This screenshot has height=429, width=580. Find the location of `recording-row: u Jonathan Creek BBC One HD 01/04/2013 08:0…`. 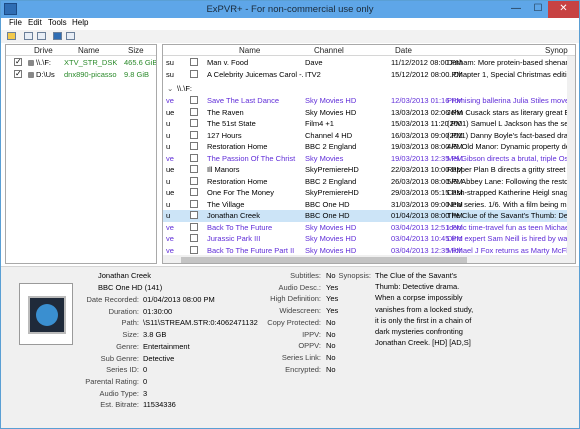

recording-row: u Jonathan Creek BBC One HD 01/04/2013 08:0… is located at coordinates (365, 216).